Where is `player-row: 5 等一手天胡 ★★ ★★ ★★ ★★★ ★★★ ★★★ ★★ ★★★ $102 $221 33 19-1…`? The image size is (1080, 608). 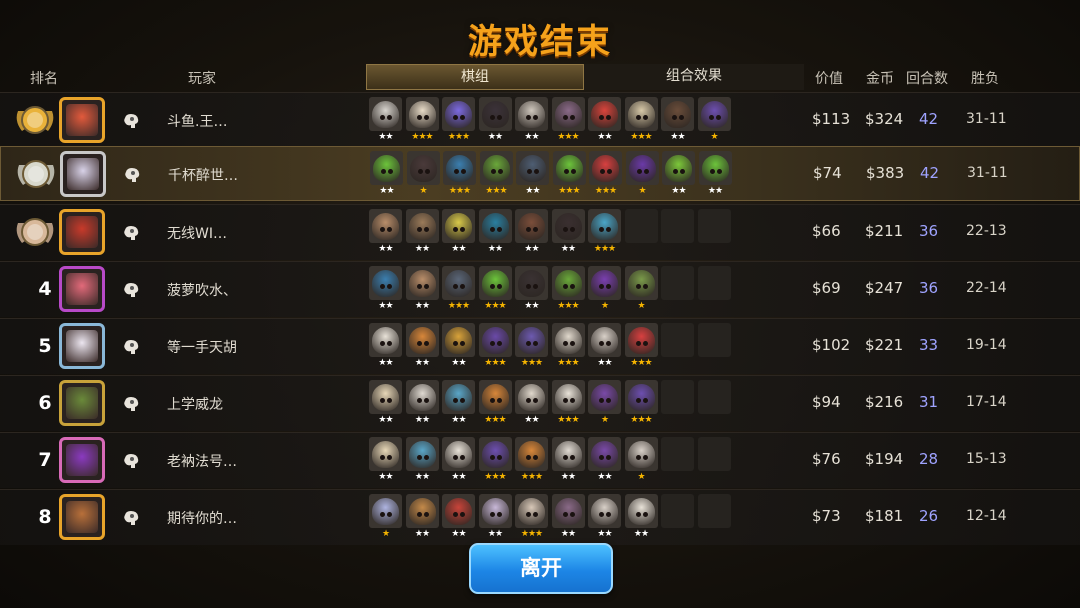 player-row: 5 等一手天胡 ★★ ★★ ★★ ★★★ ★★★ ★★★ ★★ ★★★ $102 $221 33 19-1… is located at coordinates (540, 346).